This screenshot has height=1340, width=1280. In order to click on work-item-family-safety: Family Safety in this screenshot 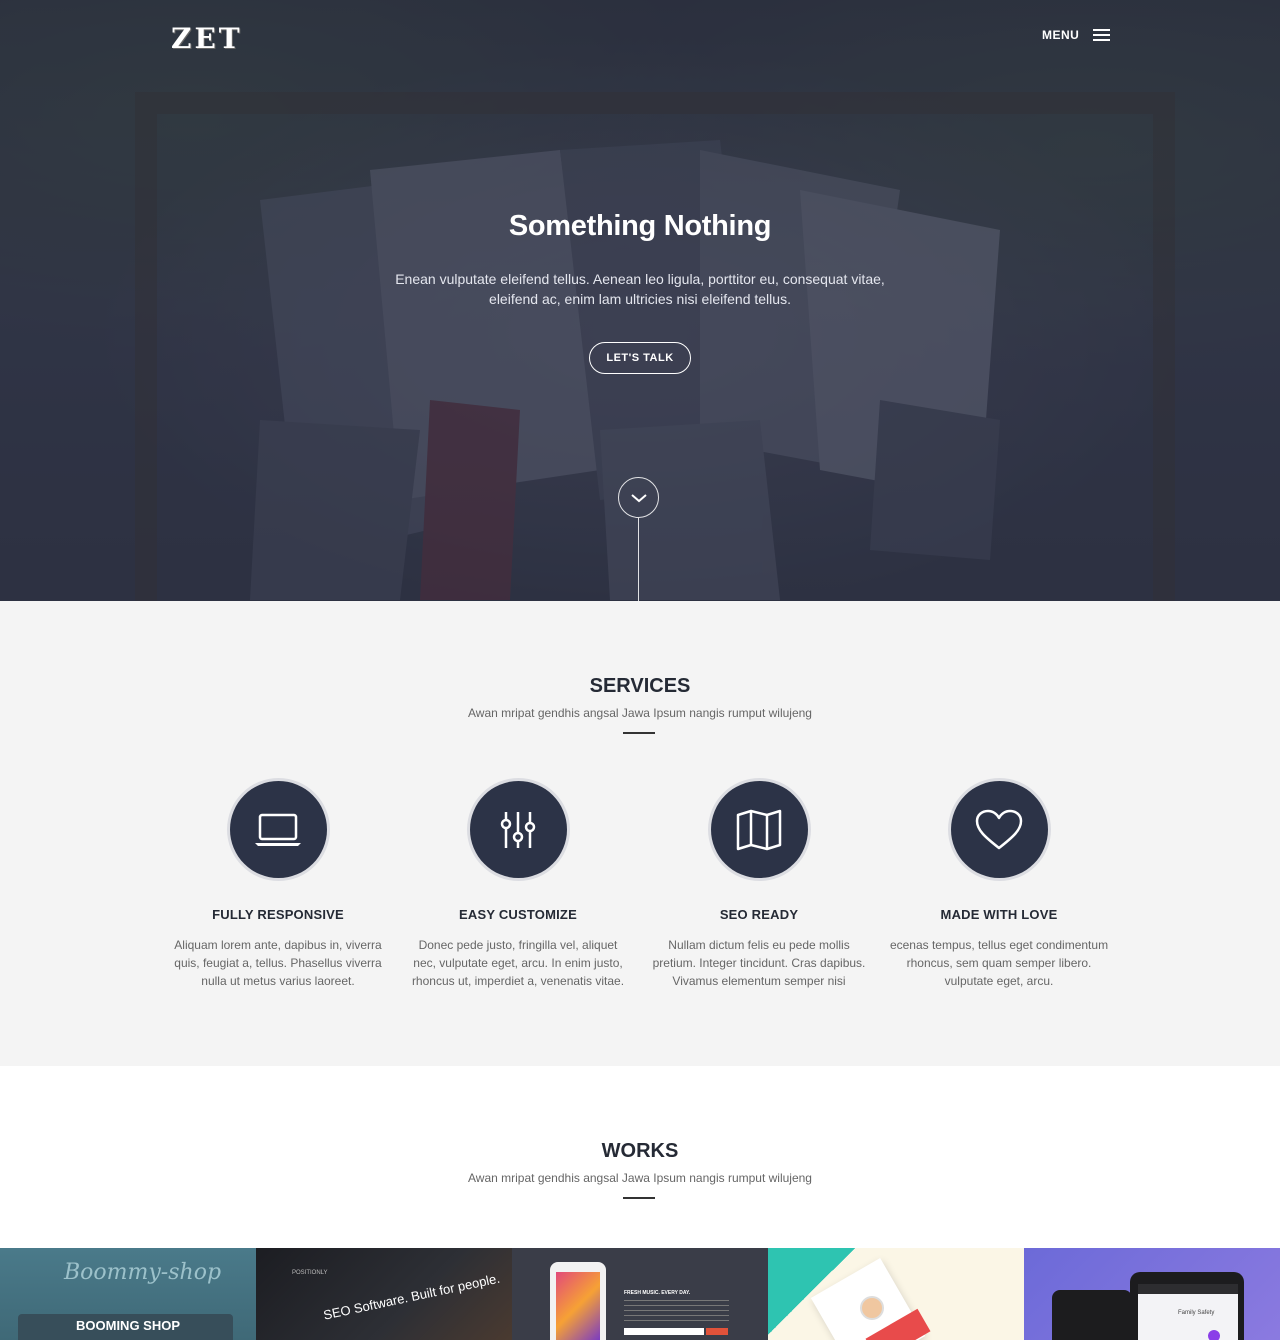, I will do `click(1152, 1294)`.